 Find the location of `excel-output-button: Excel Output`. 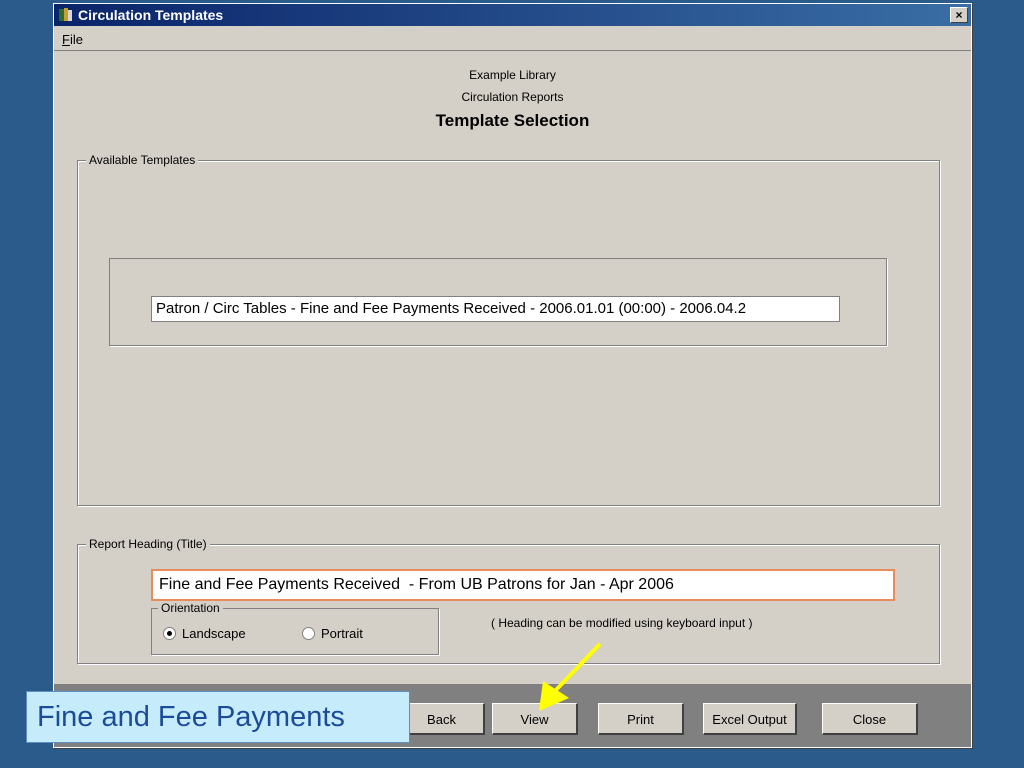

excel-output-button: Excel Output is located at coordinates (750, 719).